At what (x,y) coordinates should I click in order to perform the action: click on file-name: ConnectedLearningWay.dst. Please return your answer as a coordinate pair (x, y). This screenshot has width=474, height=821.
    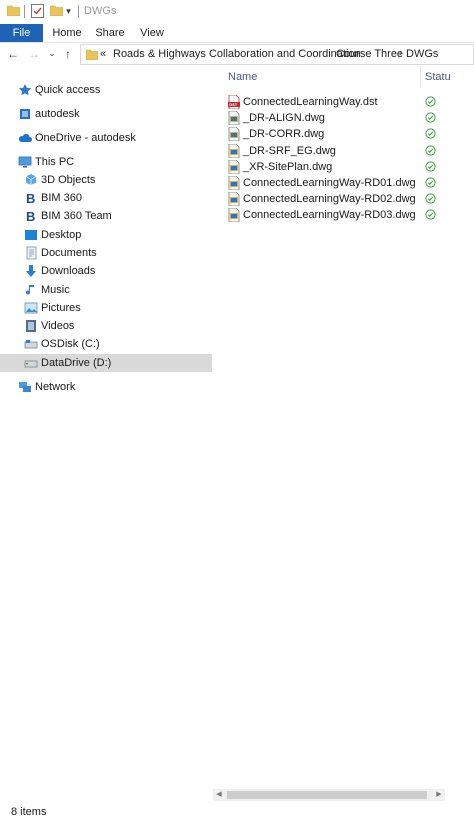
    Looking at the image, I should click on (310, 102).